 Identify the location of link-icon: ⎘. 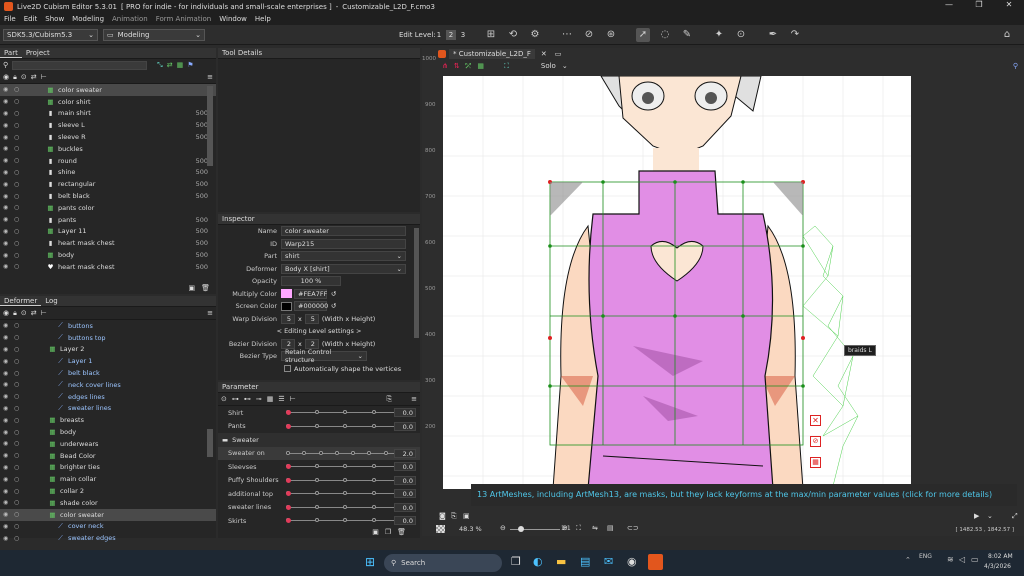
(454, 516).